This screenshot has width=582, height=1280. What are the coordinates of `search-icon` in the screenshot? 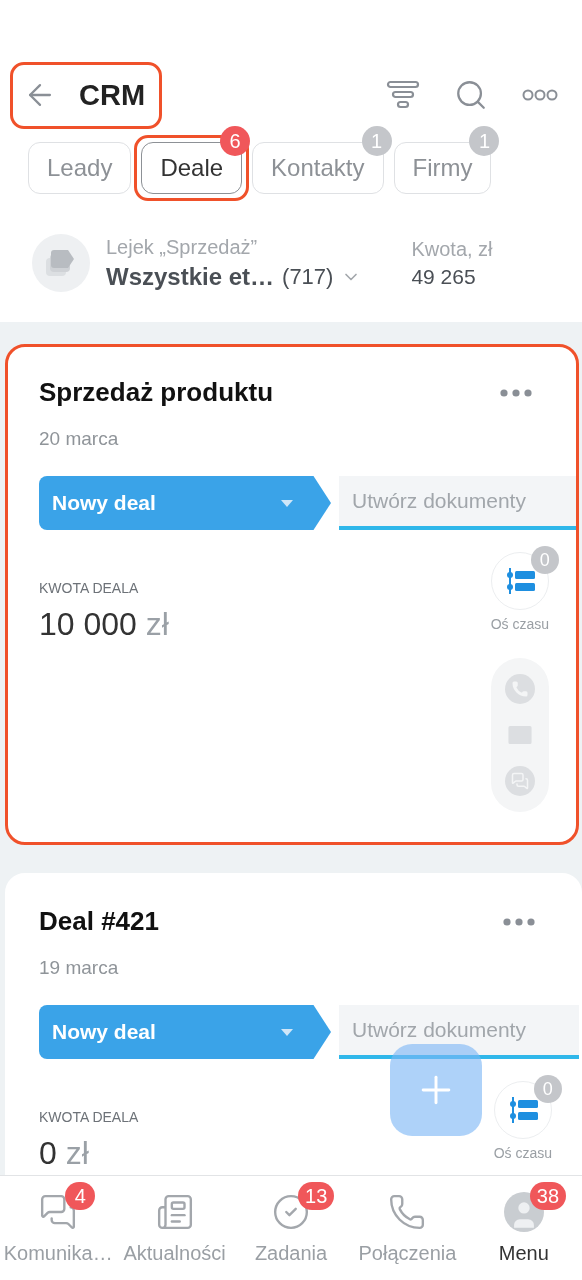 It's located at (471, 95).